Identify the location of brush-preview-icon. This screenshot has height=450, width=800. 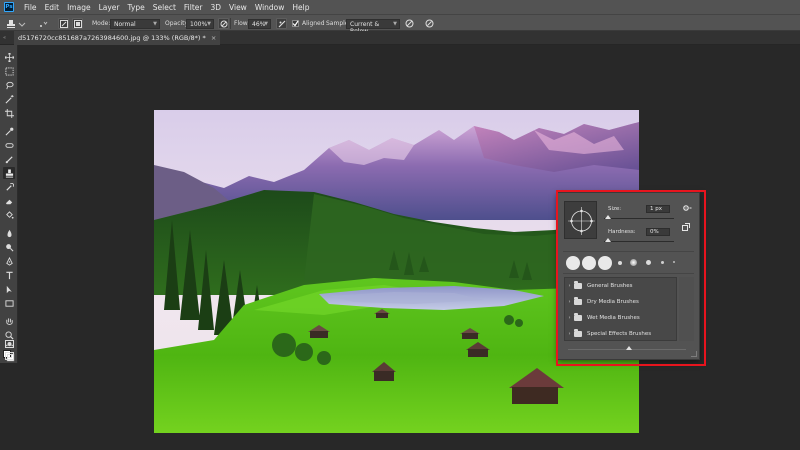
(44, 24).